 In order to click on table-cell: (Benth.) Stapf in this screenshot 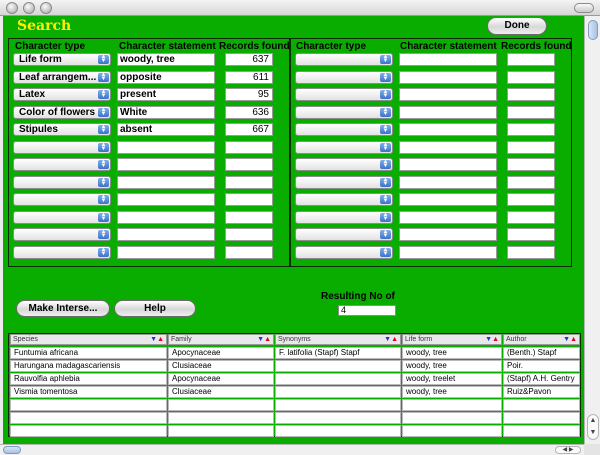, I will do `click(541, 353)`.